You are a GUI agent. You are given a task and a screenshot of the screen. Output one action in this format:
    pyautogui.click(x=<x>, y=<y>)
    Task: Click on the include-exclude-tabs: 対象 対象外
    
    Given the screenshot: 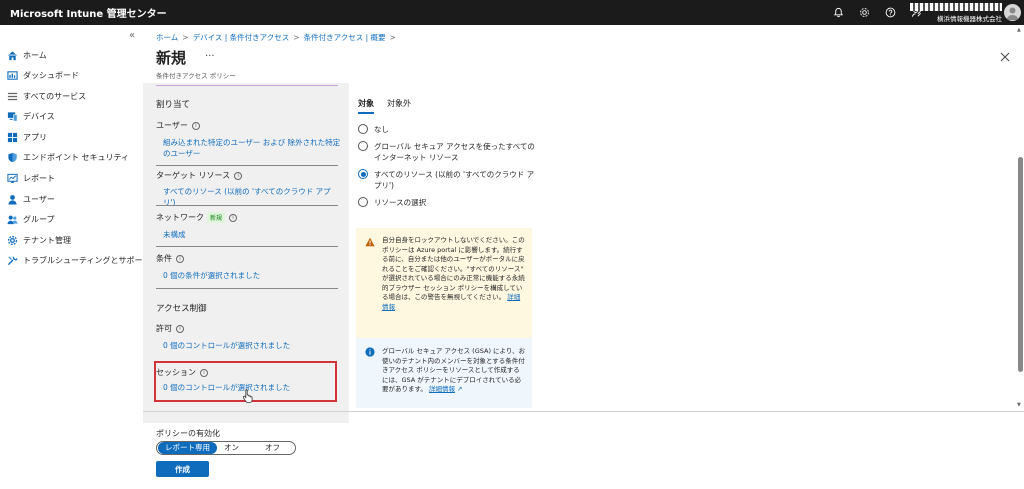 What is the action you would take?
    pyautogui.click(x=391, y=106)
    